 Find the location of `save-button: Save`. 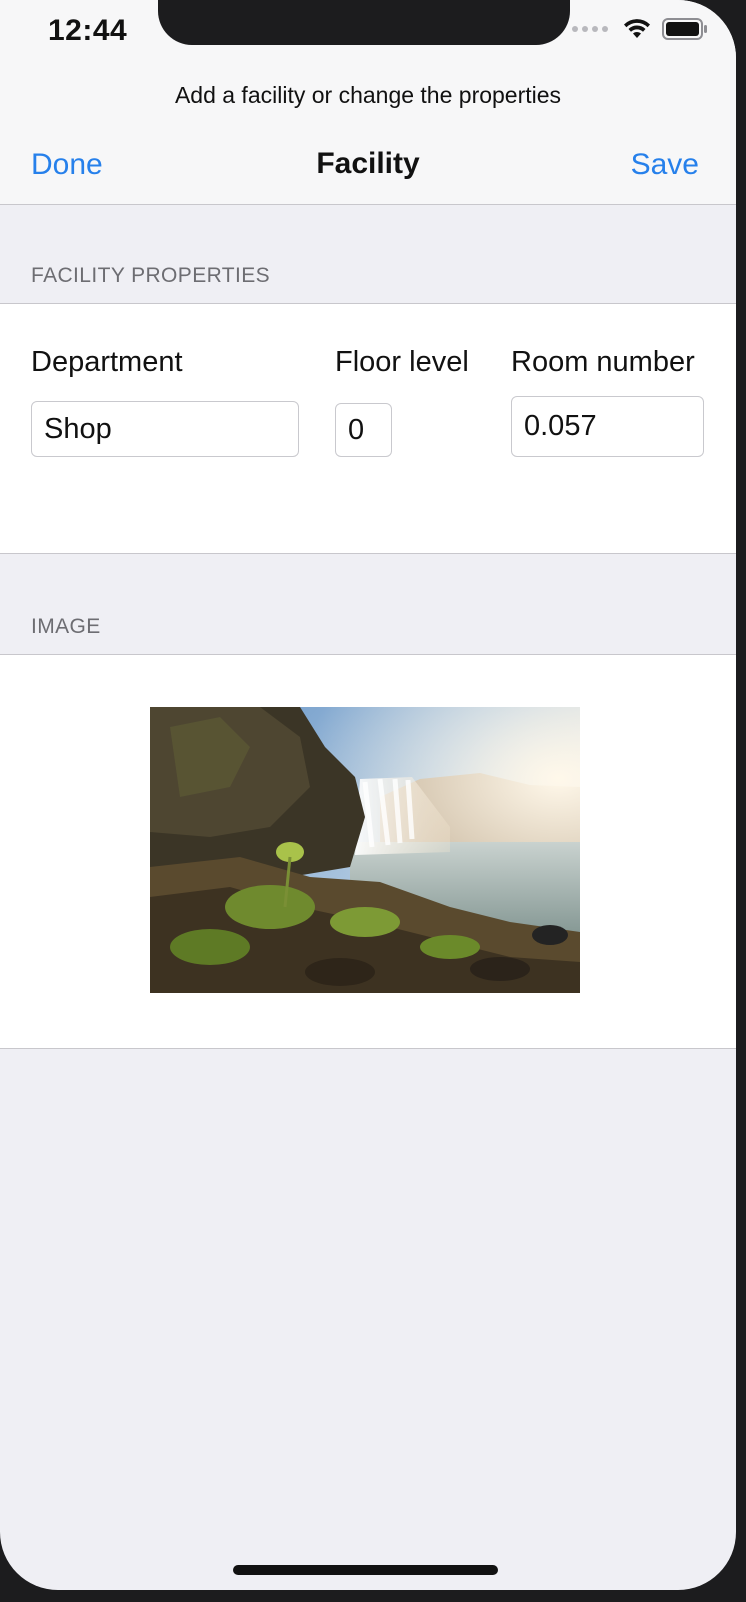

save-button: Save is located at coordinates (665, 165).